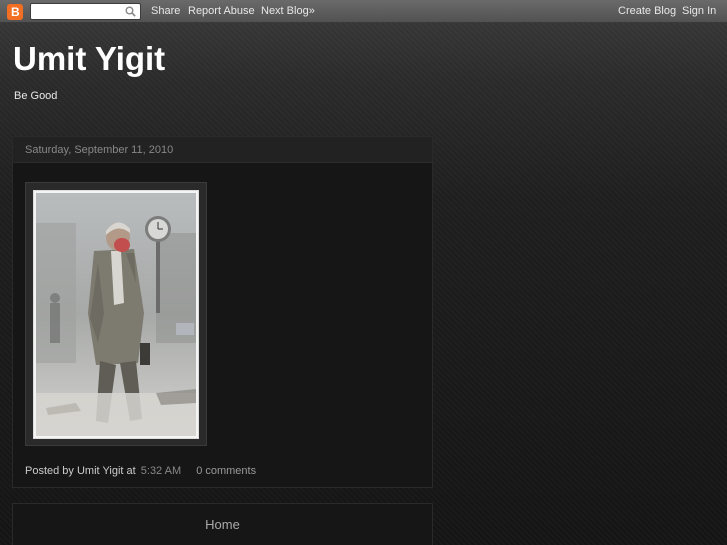  What do you see at coordinates (85, 11) in the screenshot?
I see `navbar-search-input` at bounding box center [85, 11].